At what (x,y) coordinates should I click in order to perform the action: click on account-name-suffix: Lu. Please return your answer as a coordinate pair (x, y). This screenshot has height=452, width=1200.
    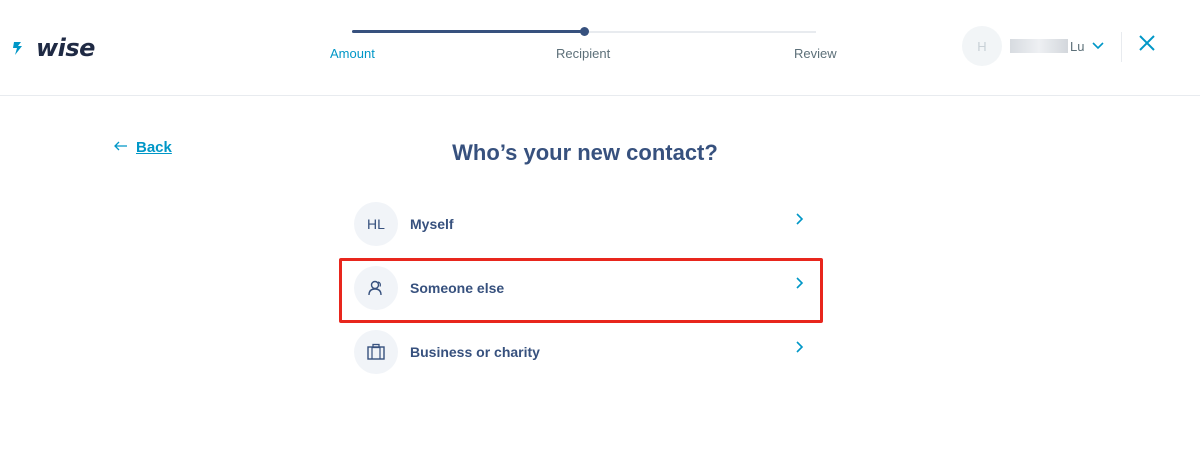
    Looking at the image, I should click on (1077, 46).